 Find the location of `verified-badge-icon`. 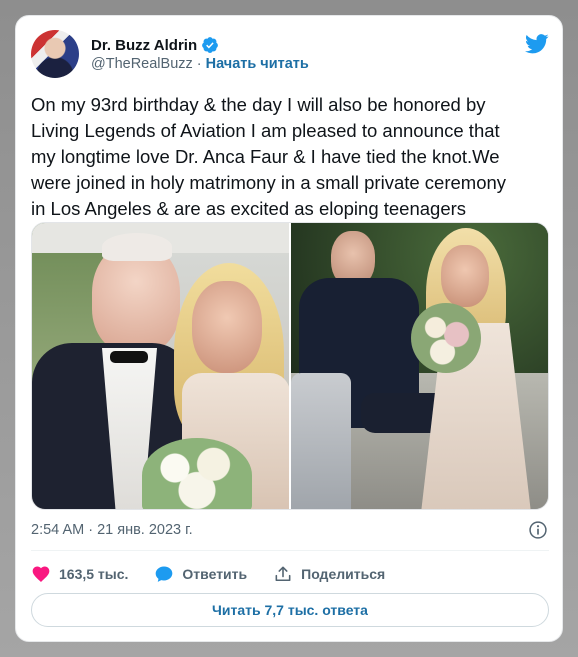

verified-badge-icon is located at coordinates (210, 45).